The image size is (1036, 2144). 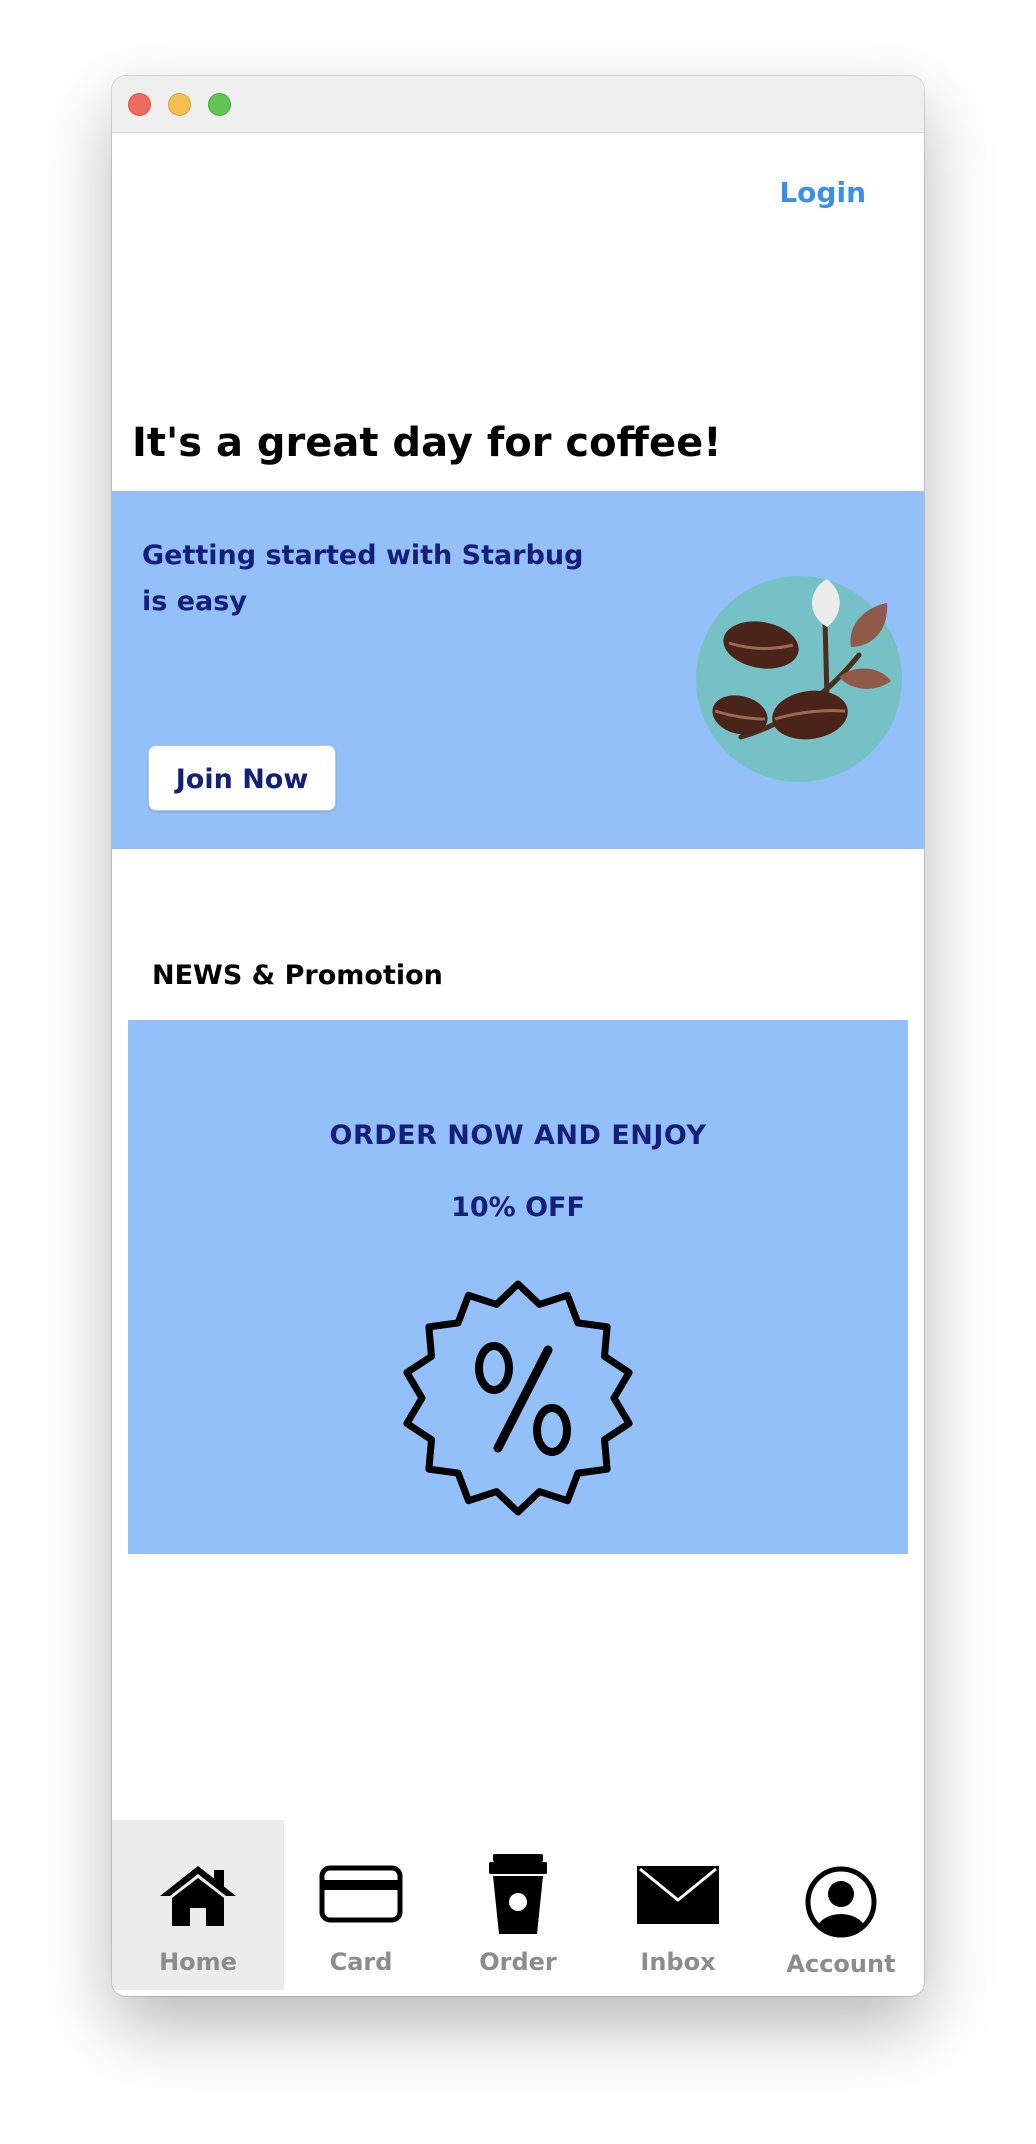 What do you see at coordinates (518, 104) in the screenshot?
I see `title-bar` at bounding box center [518, 104].